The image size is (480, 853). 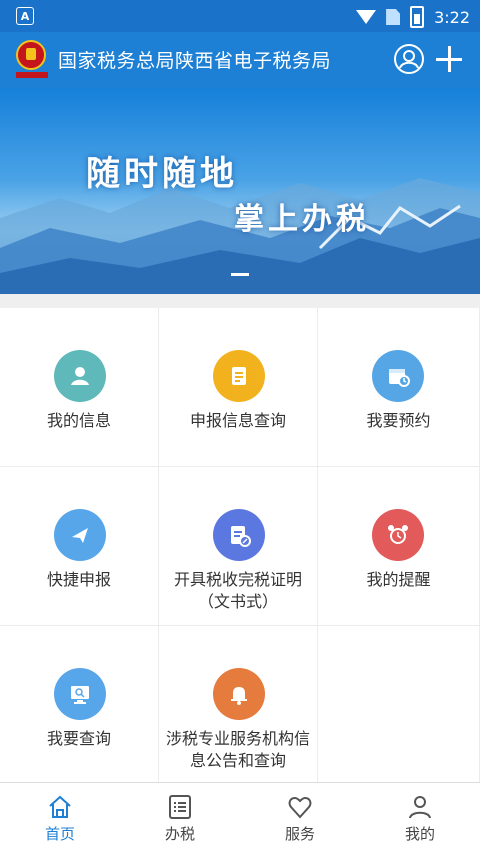 I want to click on alarm-clock-icon, so click(x=398, y=535).